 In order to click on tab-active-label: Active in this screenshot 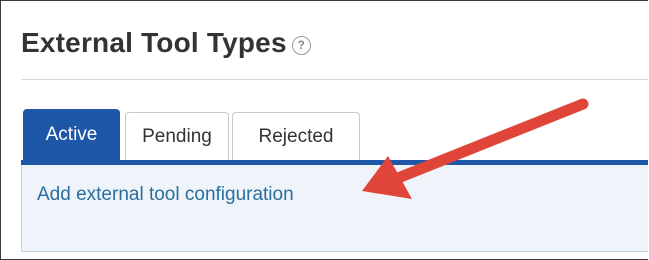, I will do `click(71, 134)`.